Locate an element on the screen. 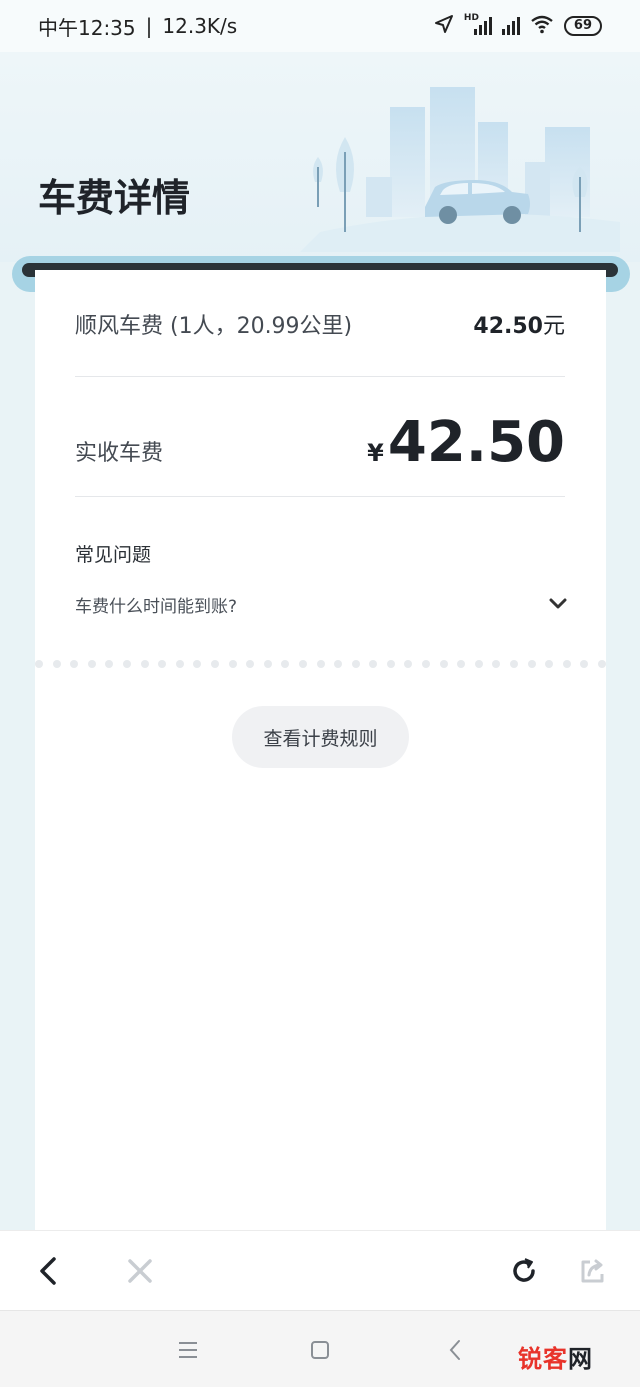 The height and width of the screenshot is (1387, 640). fare-unit: 元 is located at coordinates (553, 326).